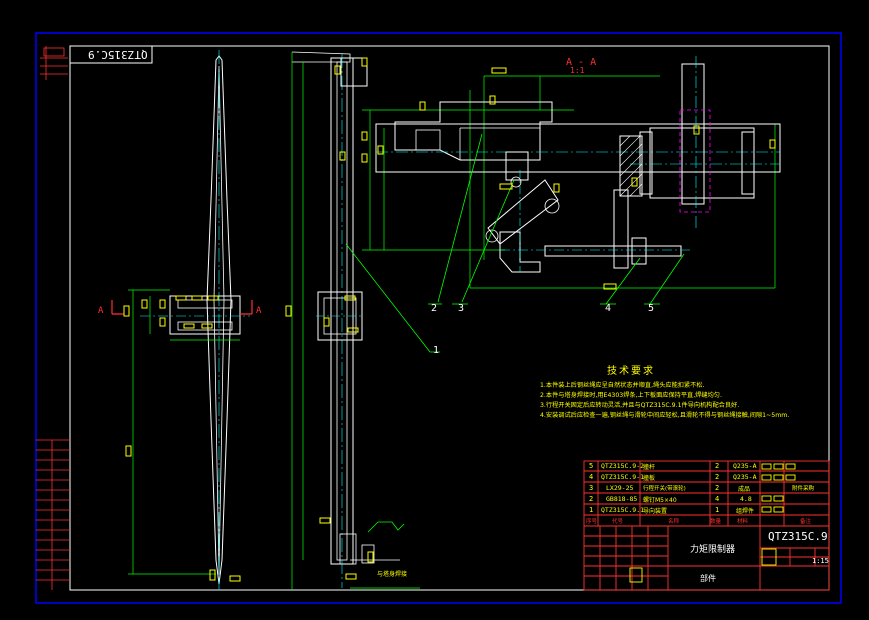 The width and height of the screenshot is (869, 620). I want to click on bom-header-code: 代号, so click(618, 522).